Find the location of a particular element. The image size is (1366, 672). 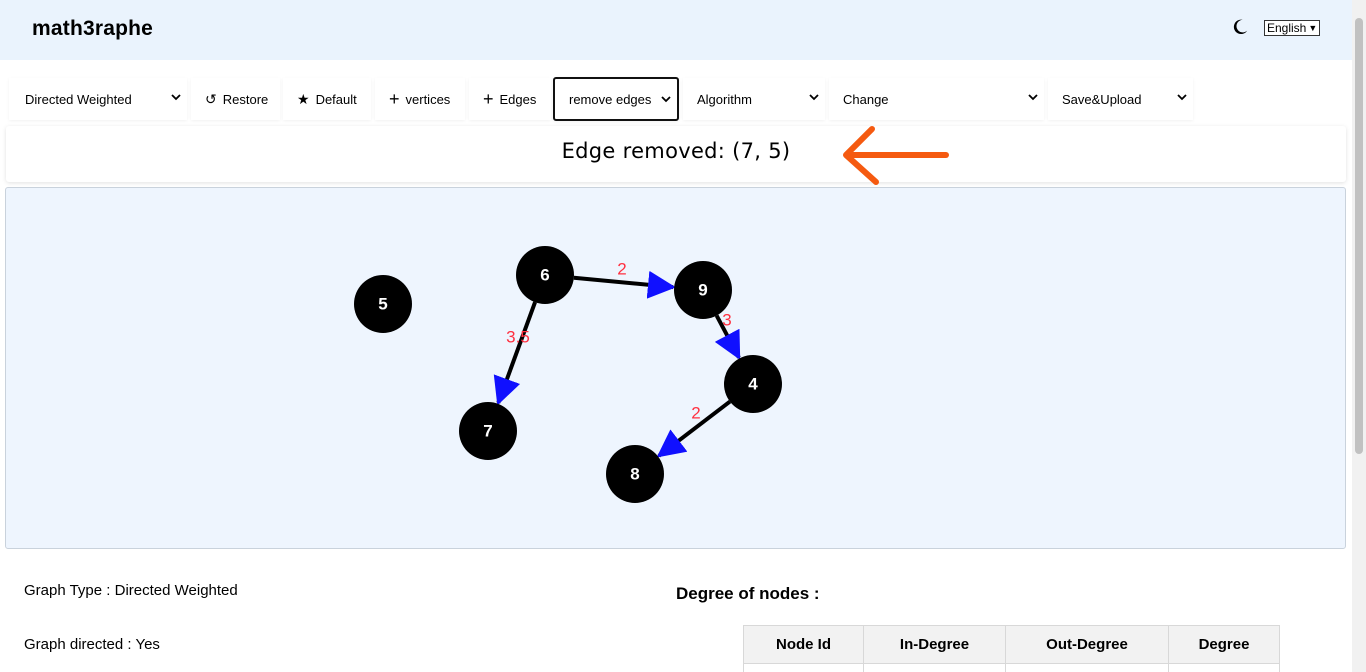

edge-weight-label: 3.5 is located at coordinates (518, 336).